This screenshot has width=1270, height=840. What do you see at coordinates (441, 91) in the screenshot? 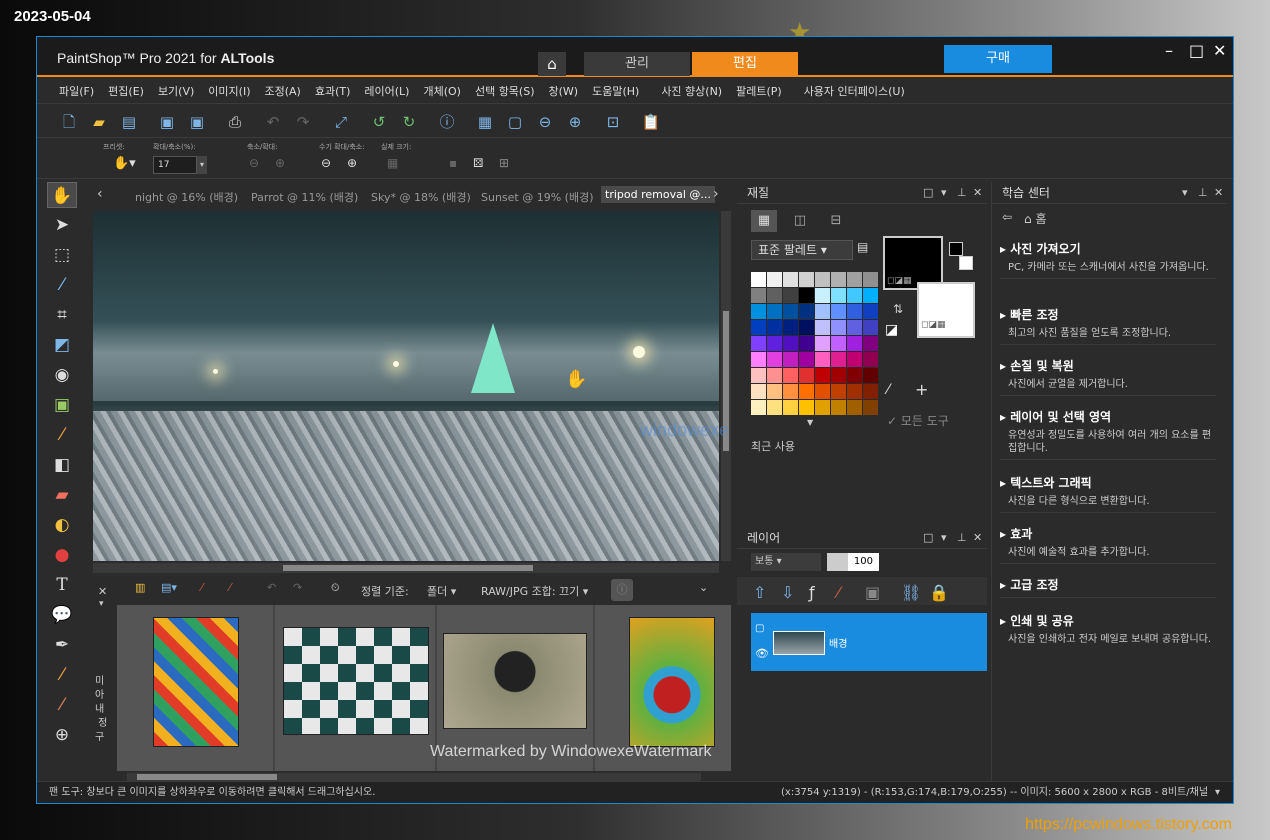
I see `menu-objects: 개체(O)` at bounding box center [441, 91].